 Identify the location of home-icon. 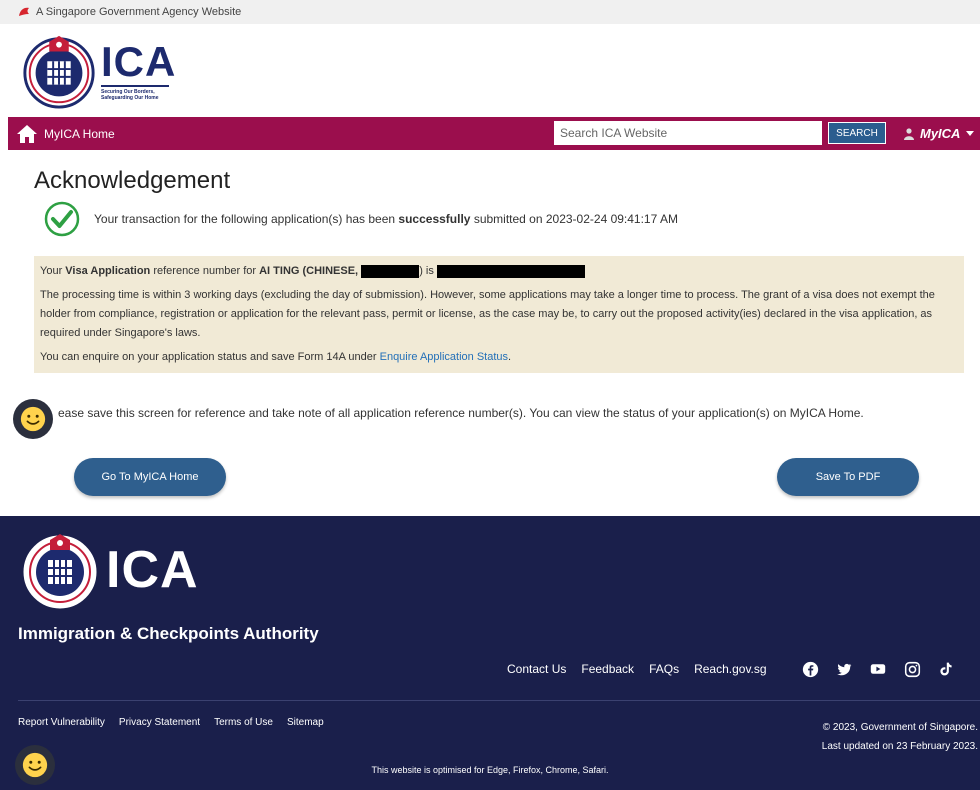
(27, 133).